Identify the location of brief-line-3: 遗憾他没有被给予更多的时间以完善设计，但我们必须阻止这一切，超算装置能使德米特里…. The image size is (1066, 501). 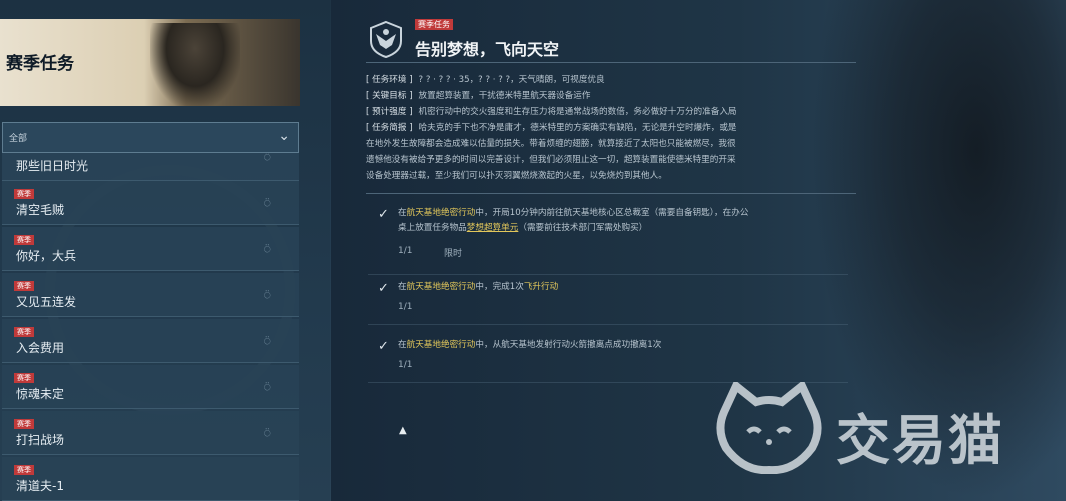
(551, 160).